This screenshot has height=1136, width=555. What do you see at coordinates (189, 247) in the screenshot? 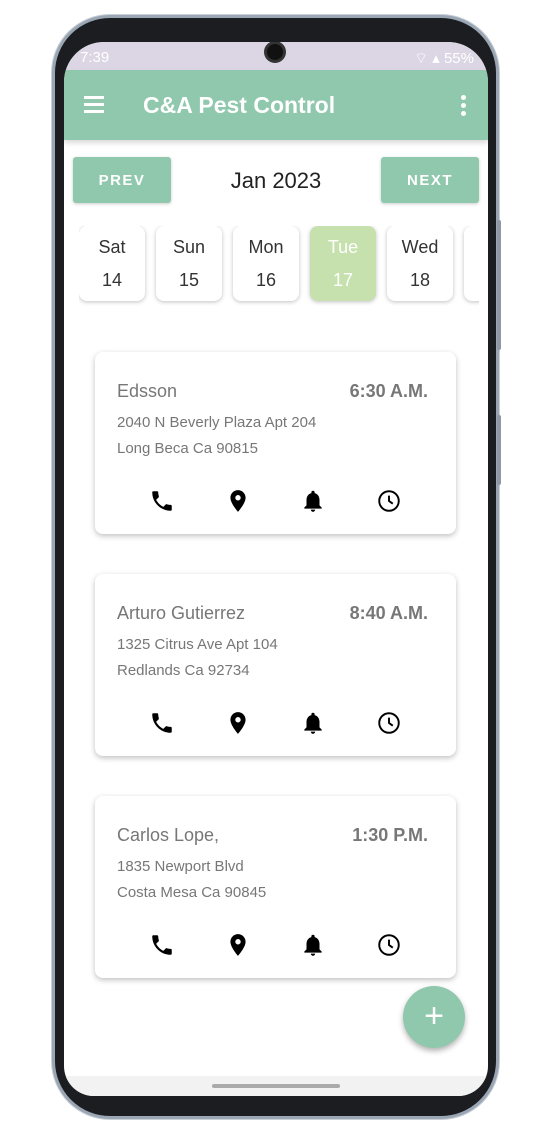
I see `day-name: Sun` at bounding box center [189, 247].